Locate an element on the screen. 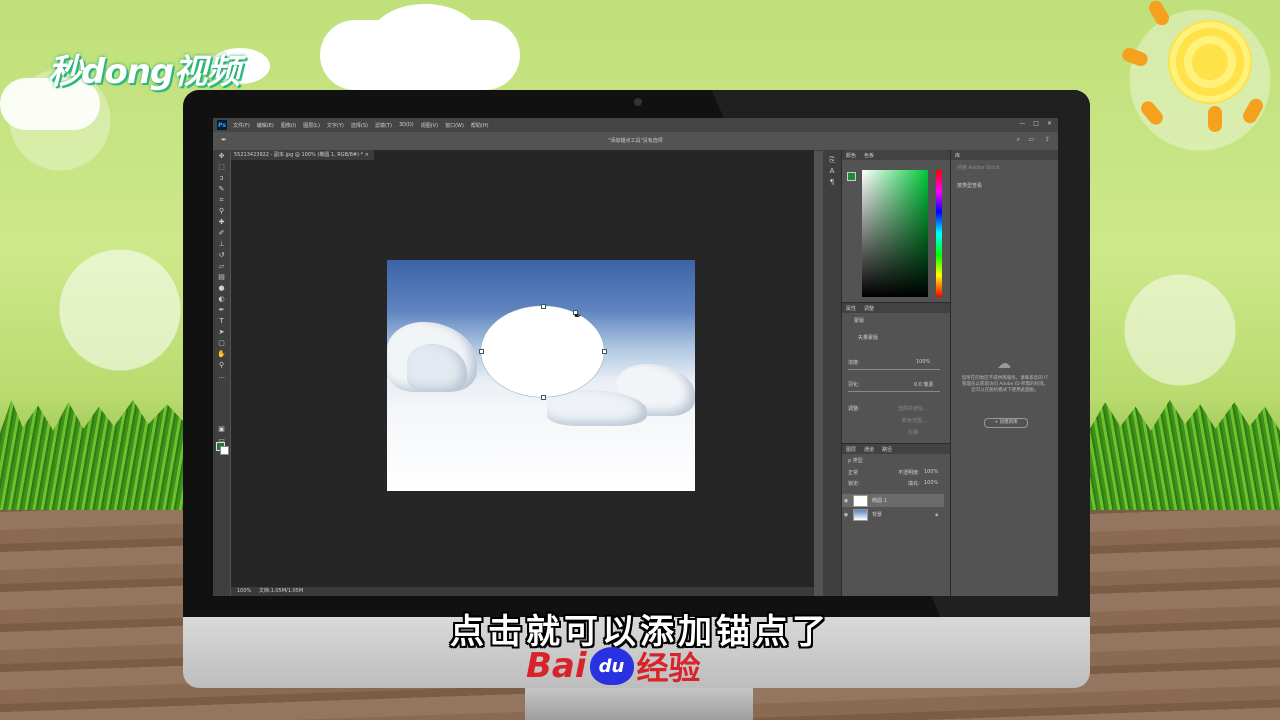 This screenshot has height=720, width=1280. close-icon: × is located at coordinates (367, 155).